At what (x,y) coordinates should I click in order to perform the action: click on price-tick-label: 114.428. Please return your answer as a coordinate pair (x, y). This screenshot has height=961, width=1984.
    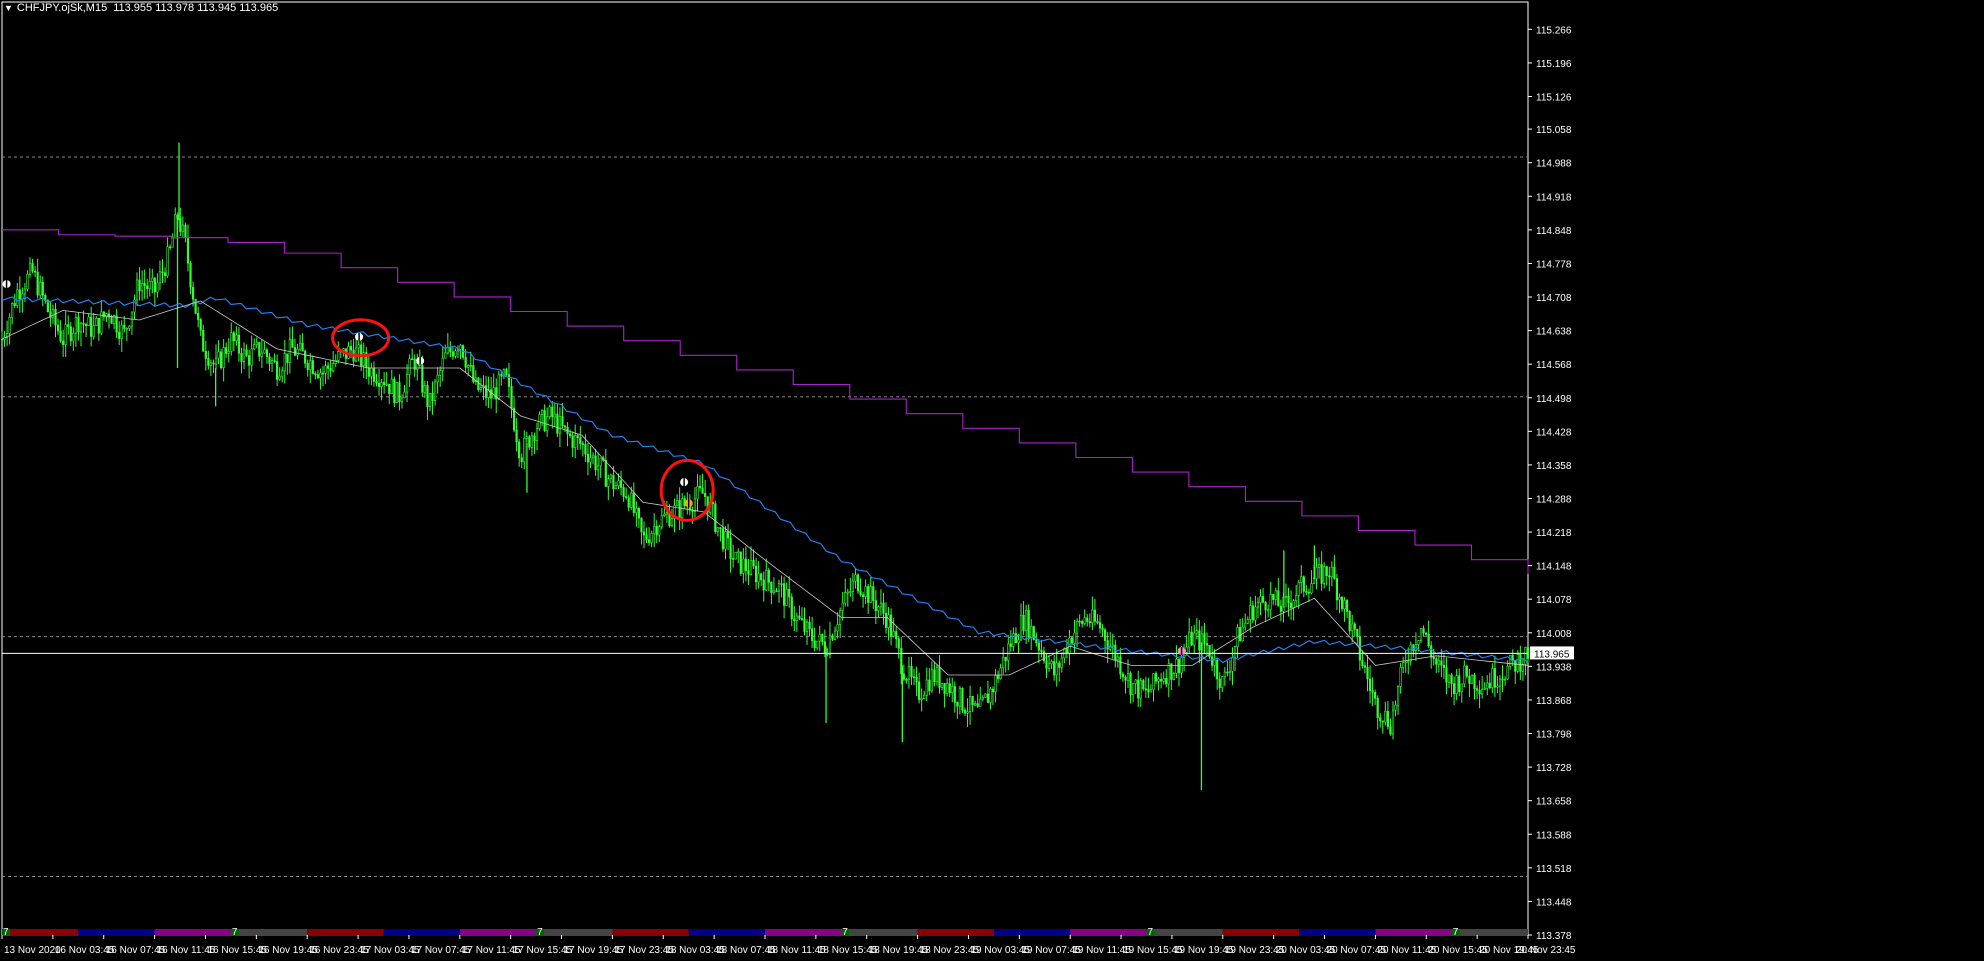
    Looking at the image, I should click on (1554, 432).